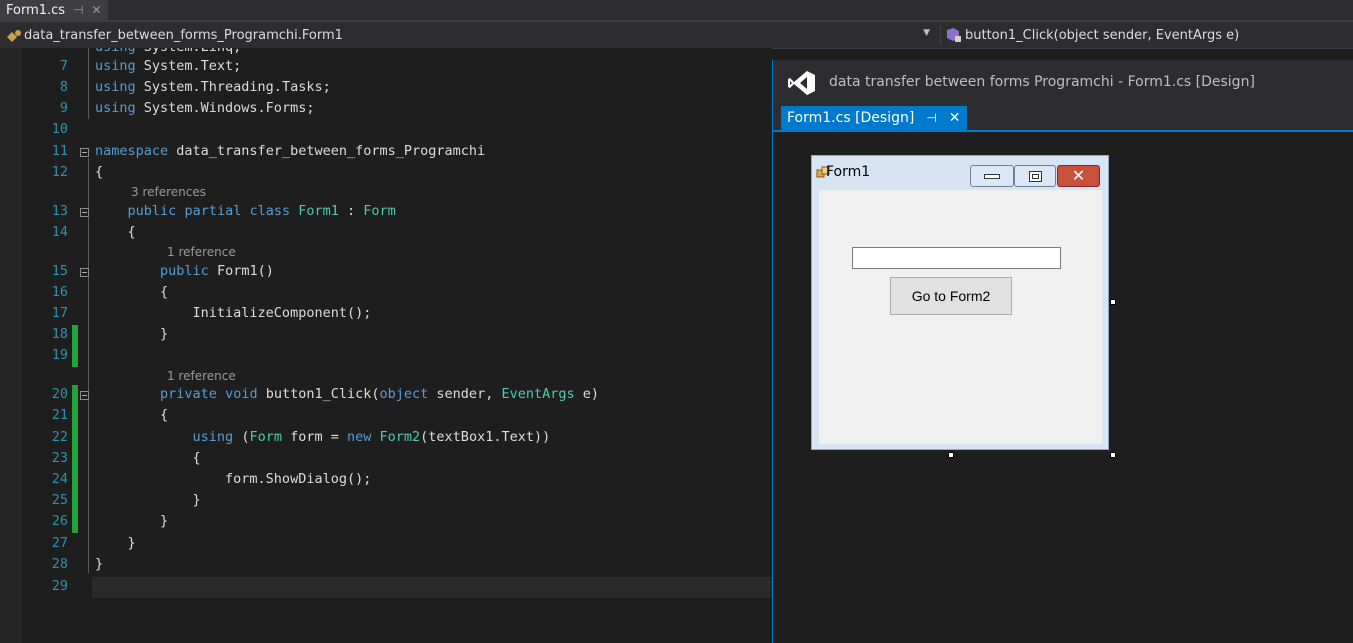 The height and width of the screenshot is (643, 1353). I want to click on tab-title: Form1.cs, so click(36, 10).